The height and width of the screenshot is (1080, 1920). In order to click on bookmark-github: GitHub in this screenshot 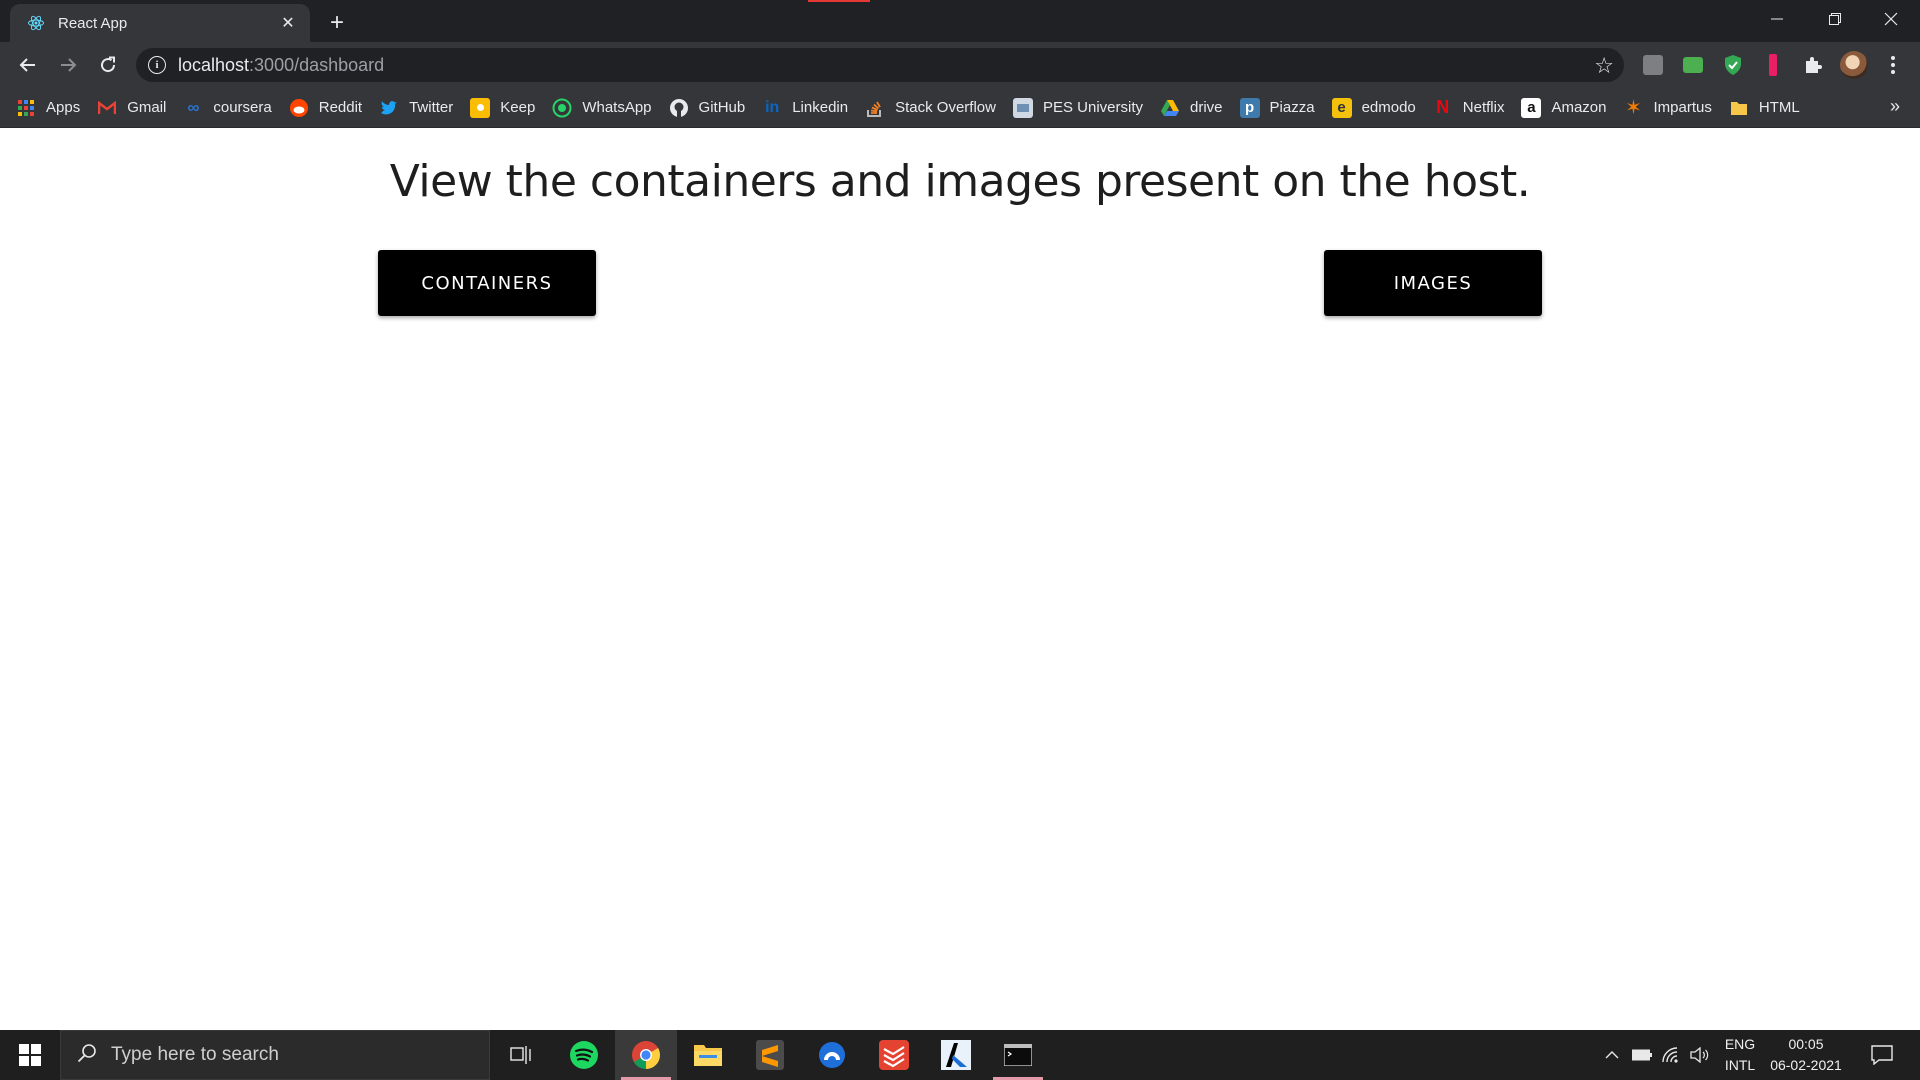, I will do `click(707, 108)`.